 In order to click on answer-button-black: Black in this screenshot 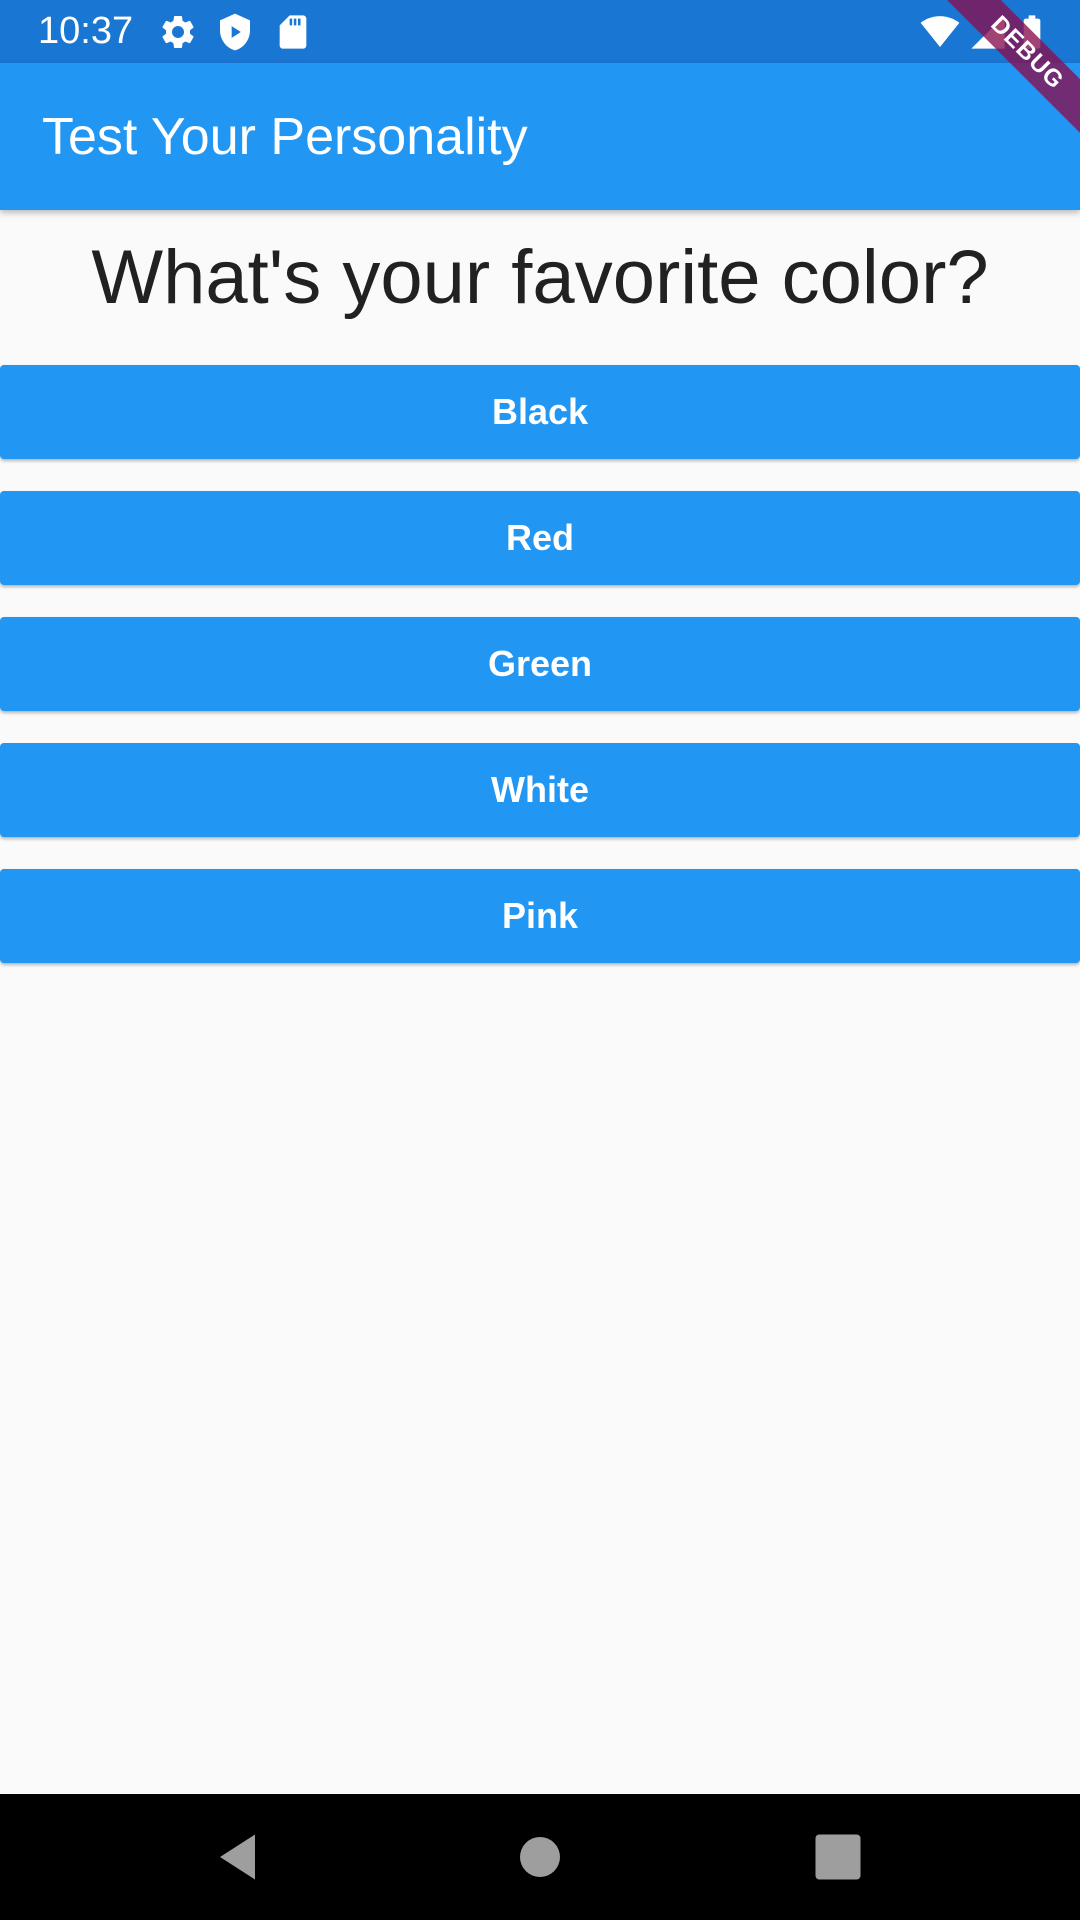, I will do `click(540, 412)`.